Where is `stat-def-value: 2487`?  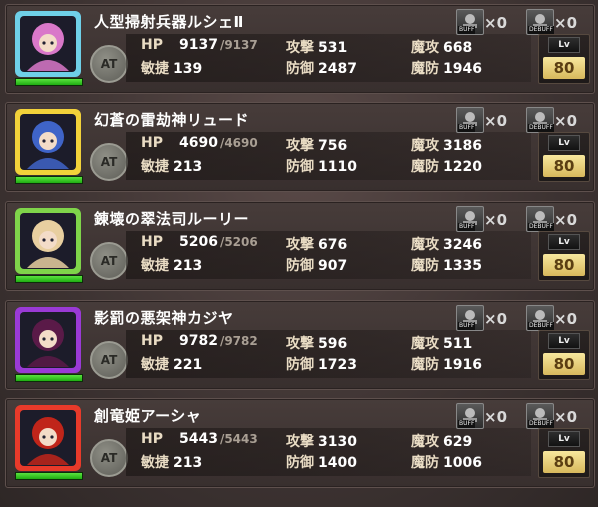 stat-def-value: 2487 is located at coordinates (337, 69).